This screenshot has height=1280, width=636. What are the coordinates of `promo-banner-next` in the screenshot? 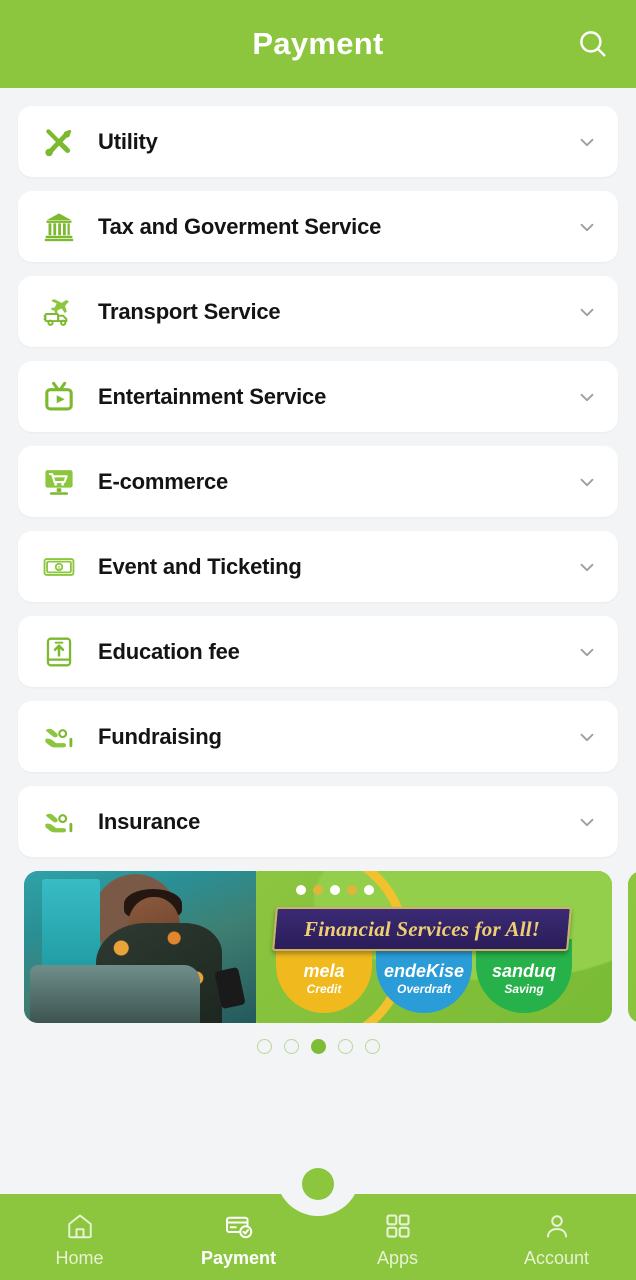 It's located at (632, 947).